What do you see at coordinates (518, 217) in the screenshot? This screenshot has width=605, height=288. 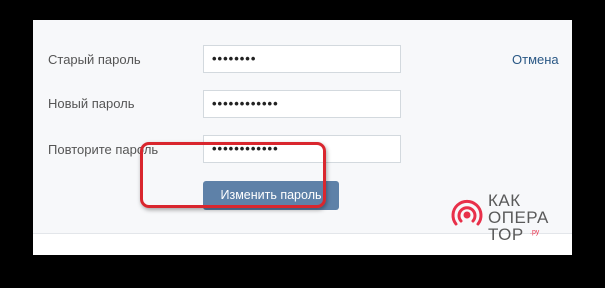 I see `logo-text-line2: ОПЕРА` at bounding box center [518, 217].